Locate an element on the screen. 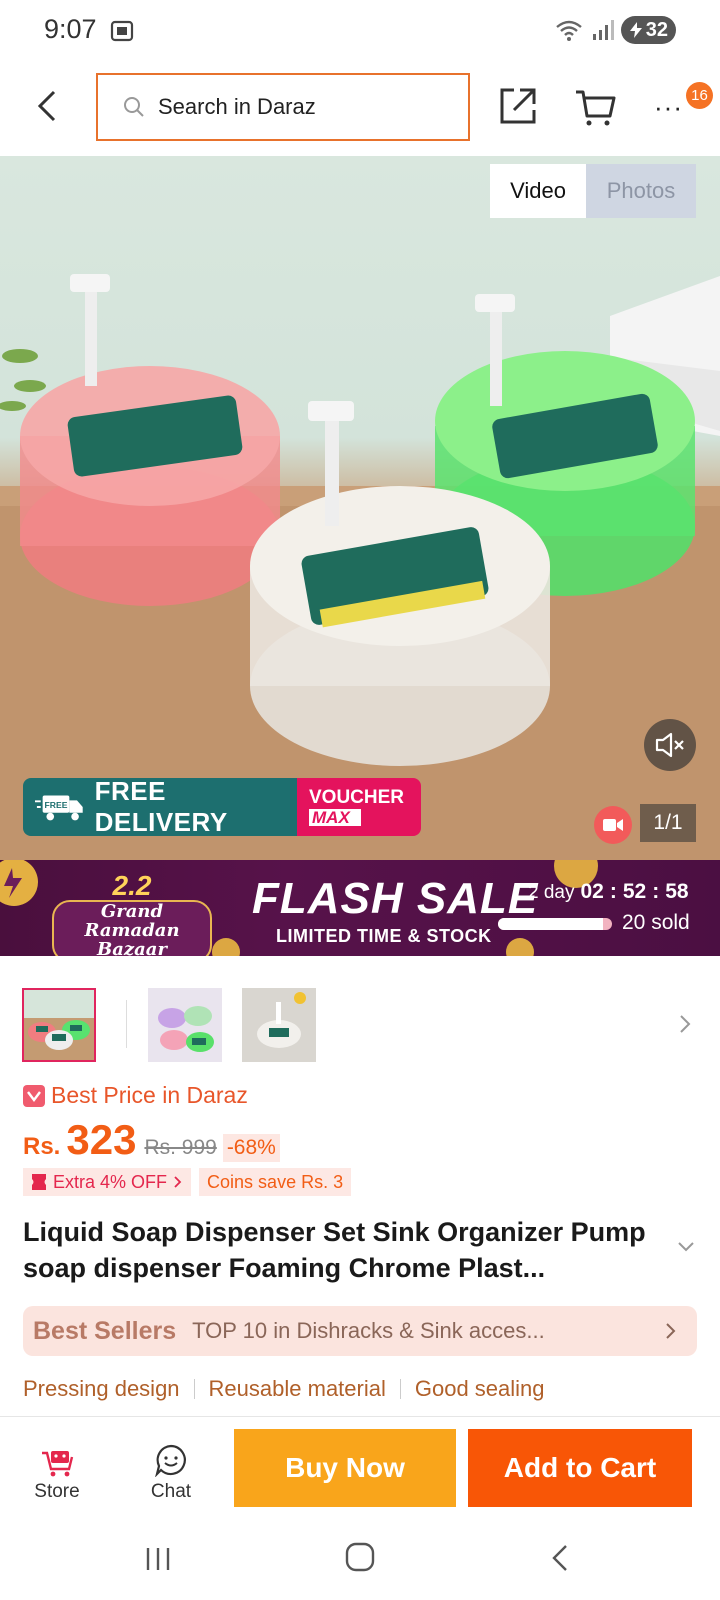  discount-badge: -68% is located at coordinates (251, 1148).